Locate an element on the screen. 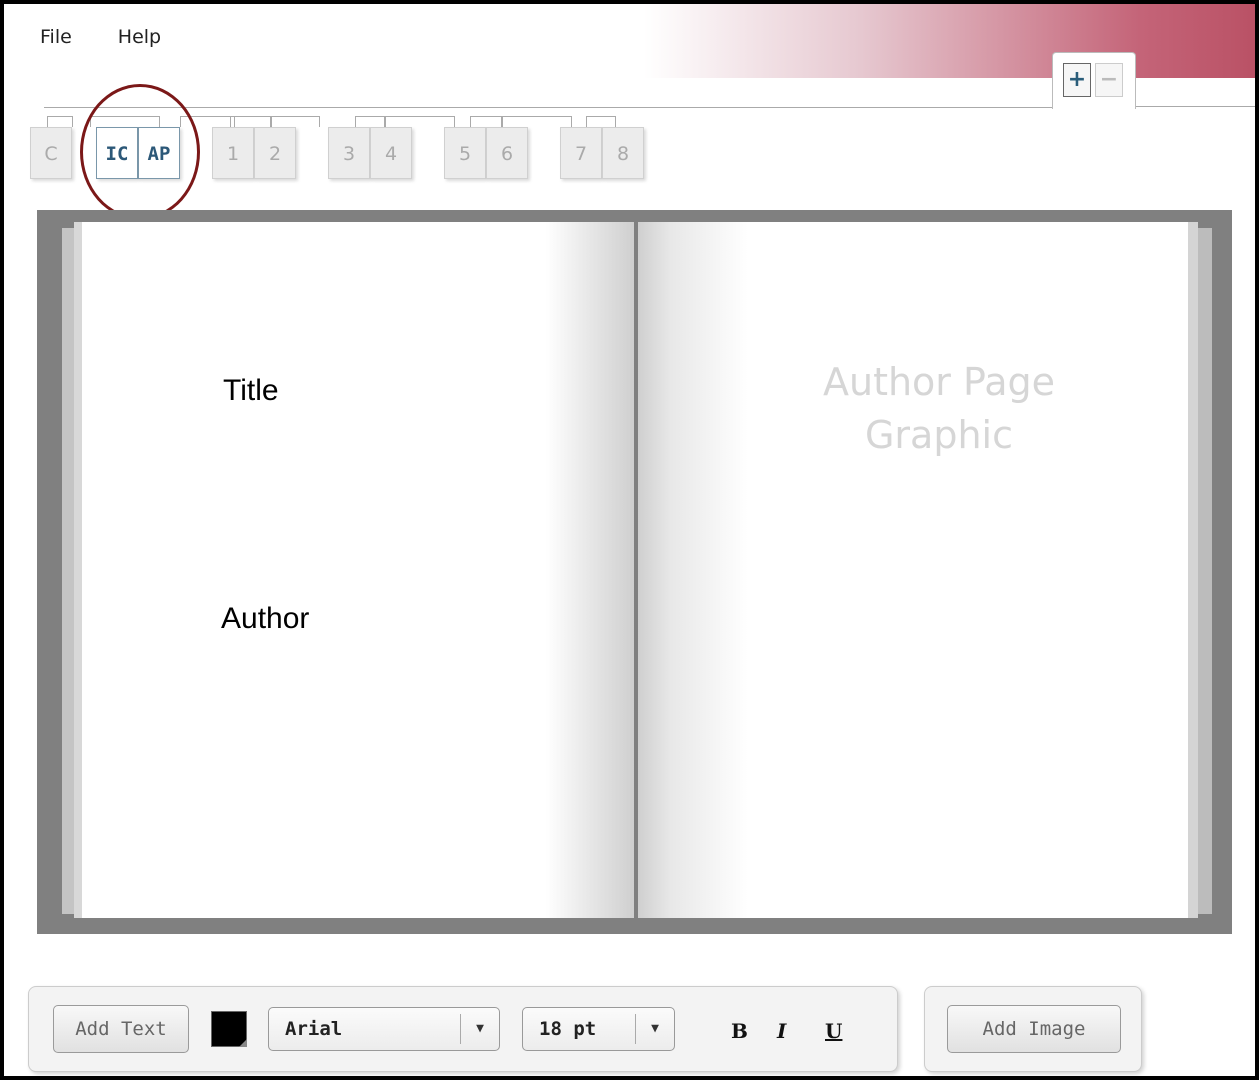 Image resolution: width=1259 pixels, height=1080 pixels. font-size-dropdown: 18 pt ▼ is located at coordinates (598, 1029).